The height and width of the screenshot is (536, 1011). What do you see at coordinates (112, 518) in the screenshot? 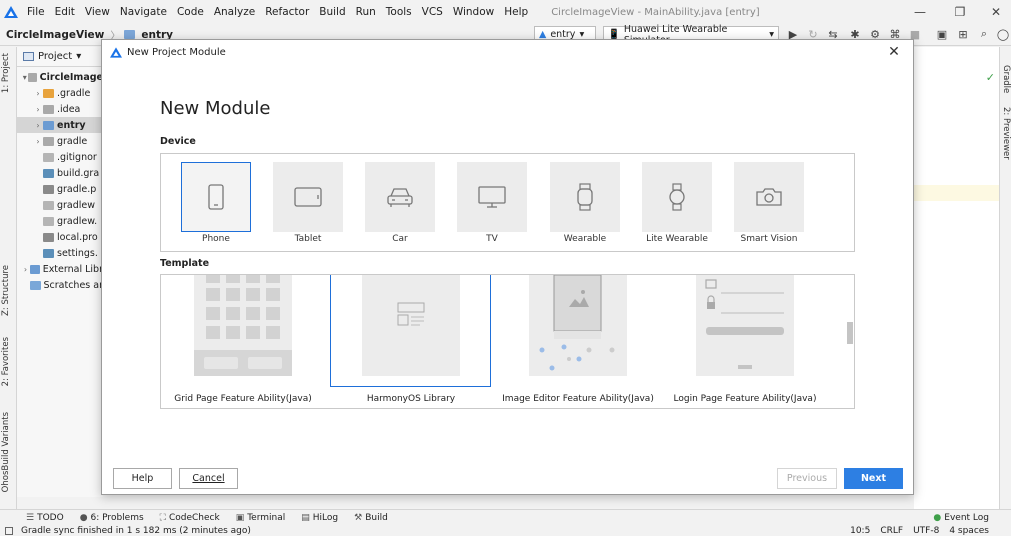
I see `bottom-tool-button: ● 6: Problems` at bounding box center [112, 518].